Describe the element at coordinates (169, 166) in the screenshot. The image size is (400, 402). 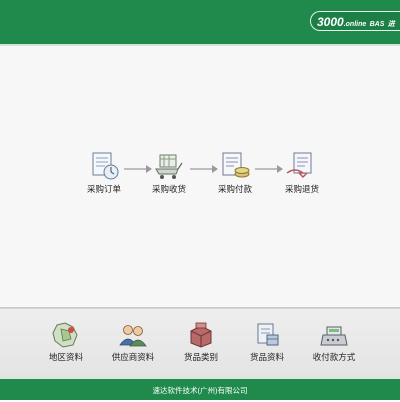
I see `purchase-receiving-icon` at that location.